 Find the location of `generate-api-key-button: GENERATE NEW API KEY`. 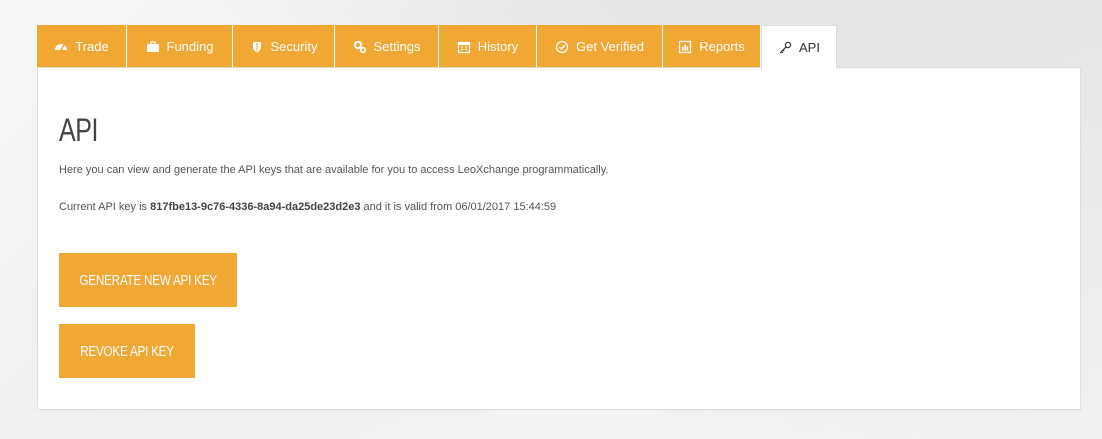

generate-api-key-button: GENERATE NEW API KEY is located at coordinates (148, 280).